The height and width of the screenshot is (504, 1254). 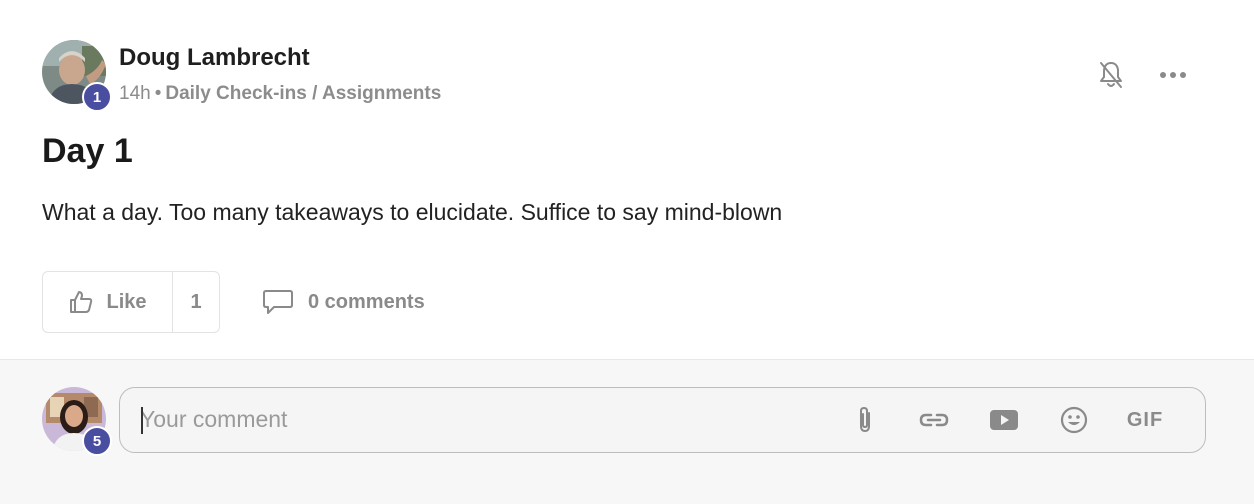 What do you see at coordinates (81, 302) in the screenshot?
I see `thumbs-up-icon` at bounding box center [81, 302].